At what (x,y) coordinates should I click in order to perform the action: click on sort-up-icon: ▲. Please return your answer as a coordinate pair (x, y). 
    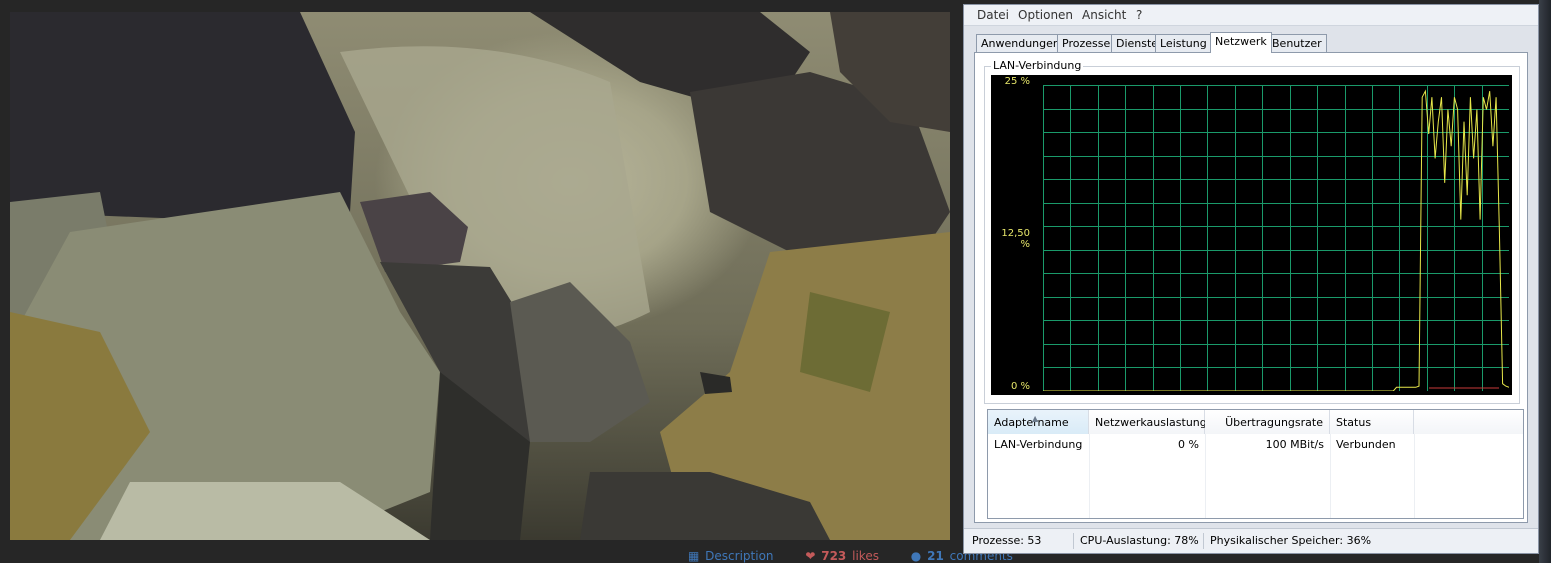
    Looking at the image, I should click on (1035, 418).